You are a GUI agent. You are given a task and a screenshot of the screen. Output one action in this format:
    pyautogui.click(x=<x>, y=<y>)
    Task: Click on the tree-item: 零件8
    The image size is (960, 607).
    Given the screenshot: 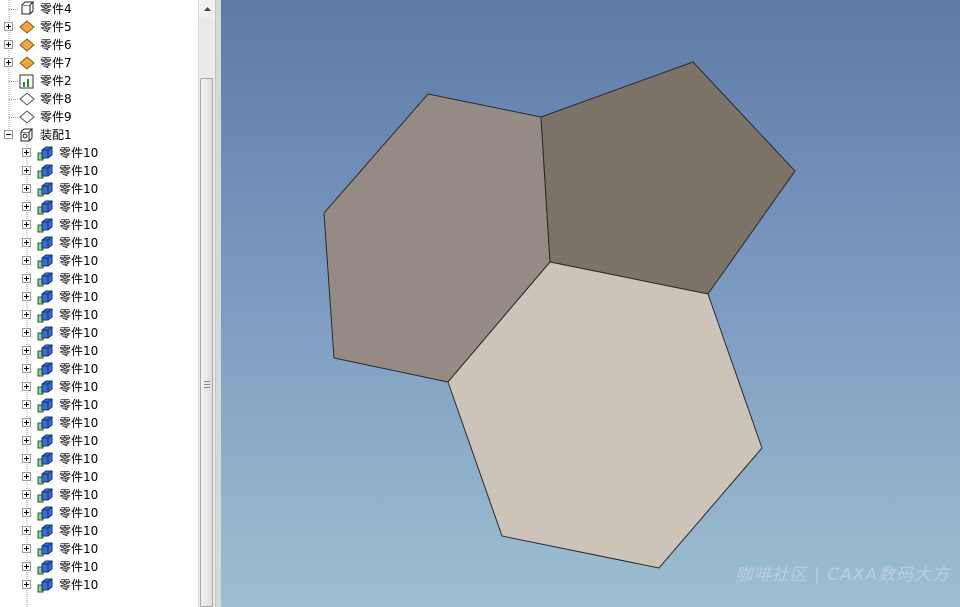 What is the action you would take?
    pyautogui.click(x=99, y=99)
    